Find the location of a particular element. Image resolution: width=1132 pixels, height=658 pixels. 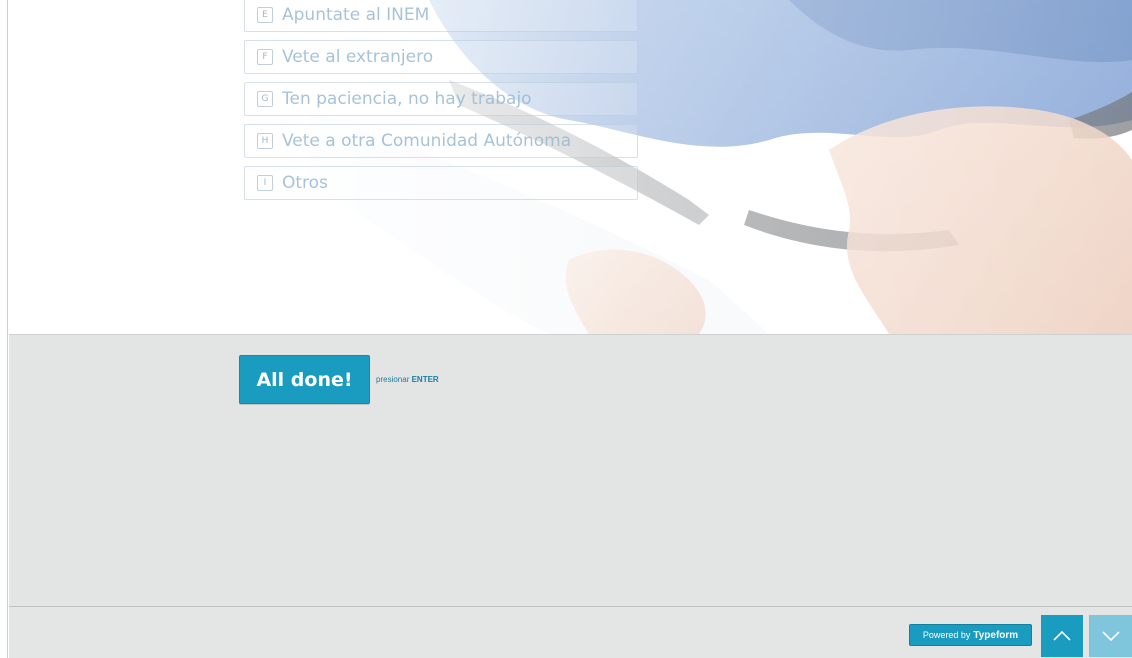

previous-question-button is located at coordinates (1062, 636).